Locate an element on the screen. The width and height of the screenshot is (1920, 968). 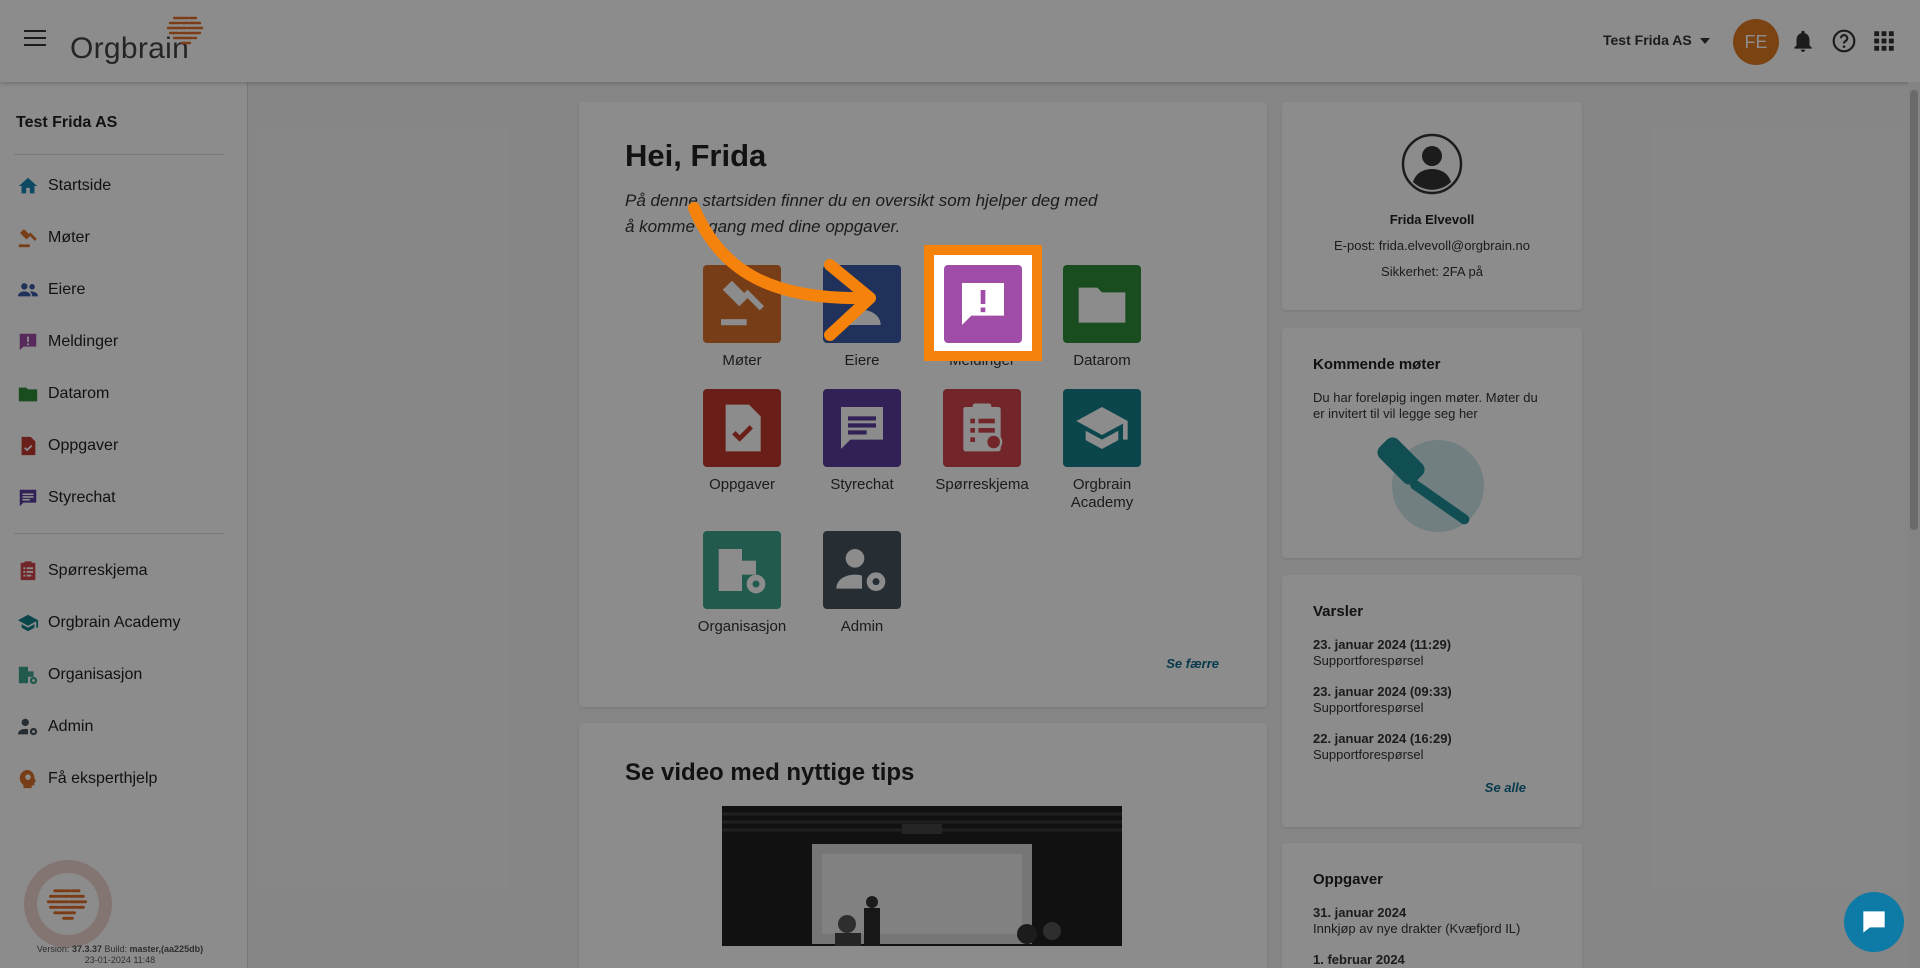
tile-styrechat: Styrechat is located at coordinates (862, 441).